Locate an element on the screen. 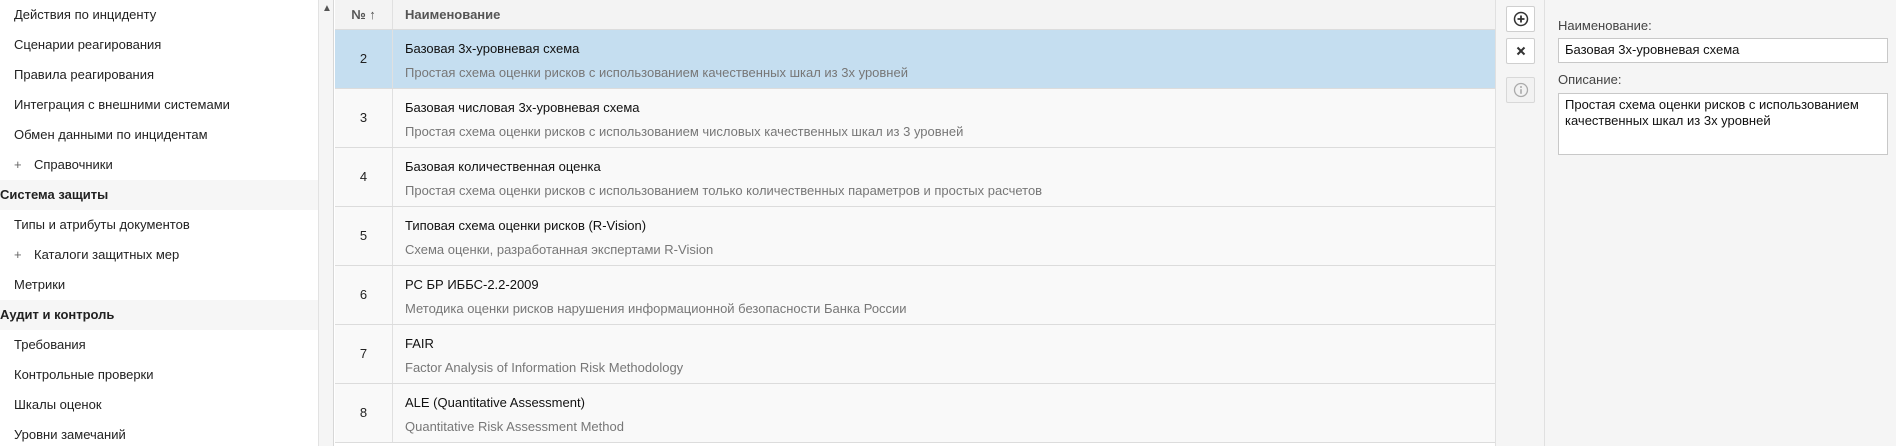 This screenshot has width=1896, height=446. sidebar-item-protective-measure-catalogs: + Каталоги защитных мер is located at coordinates (159, 255).